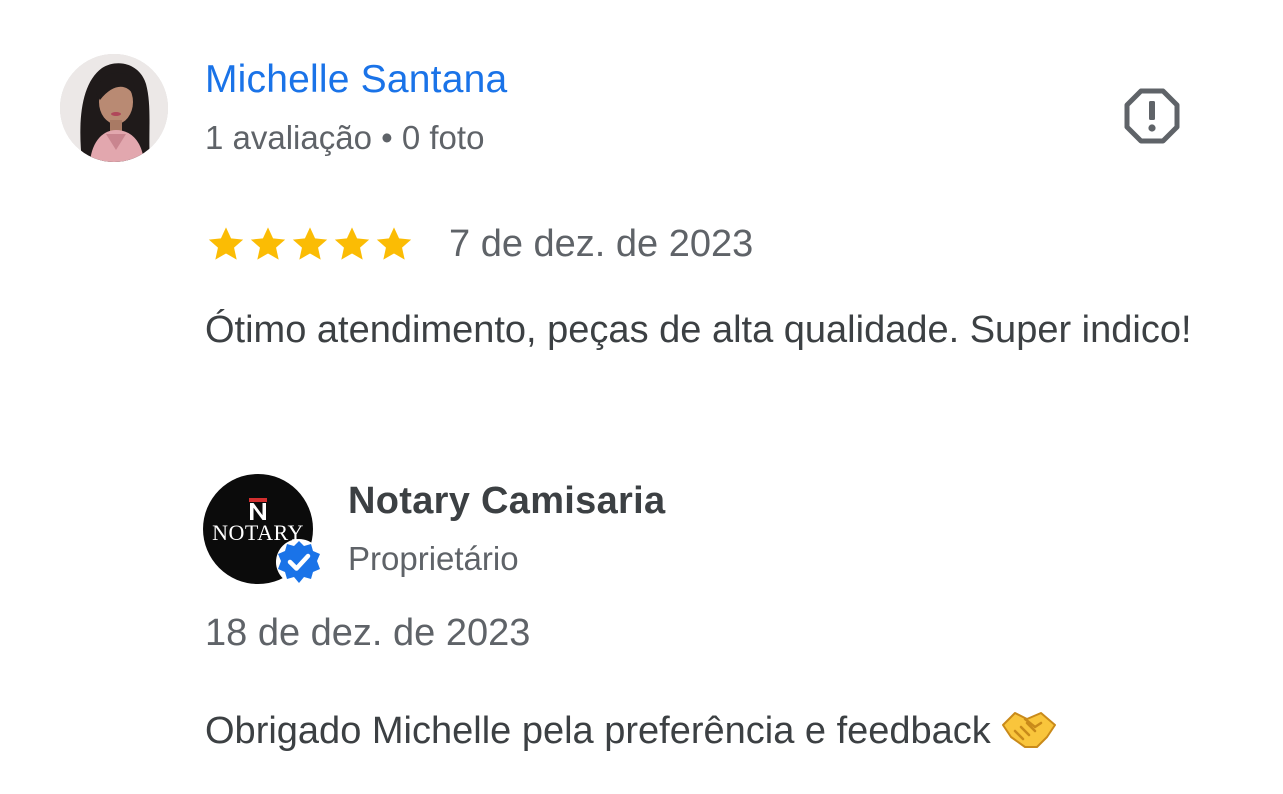 This screenshot has width=1283, height=794. Describe the element at coordinates (288, 137) in the screenshot. I see `review-count: 1 avaliação` at that location.